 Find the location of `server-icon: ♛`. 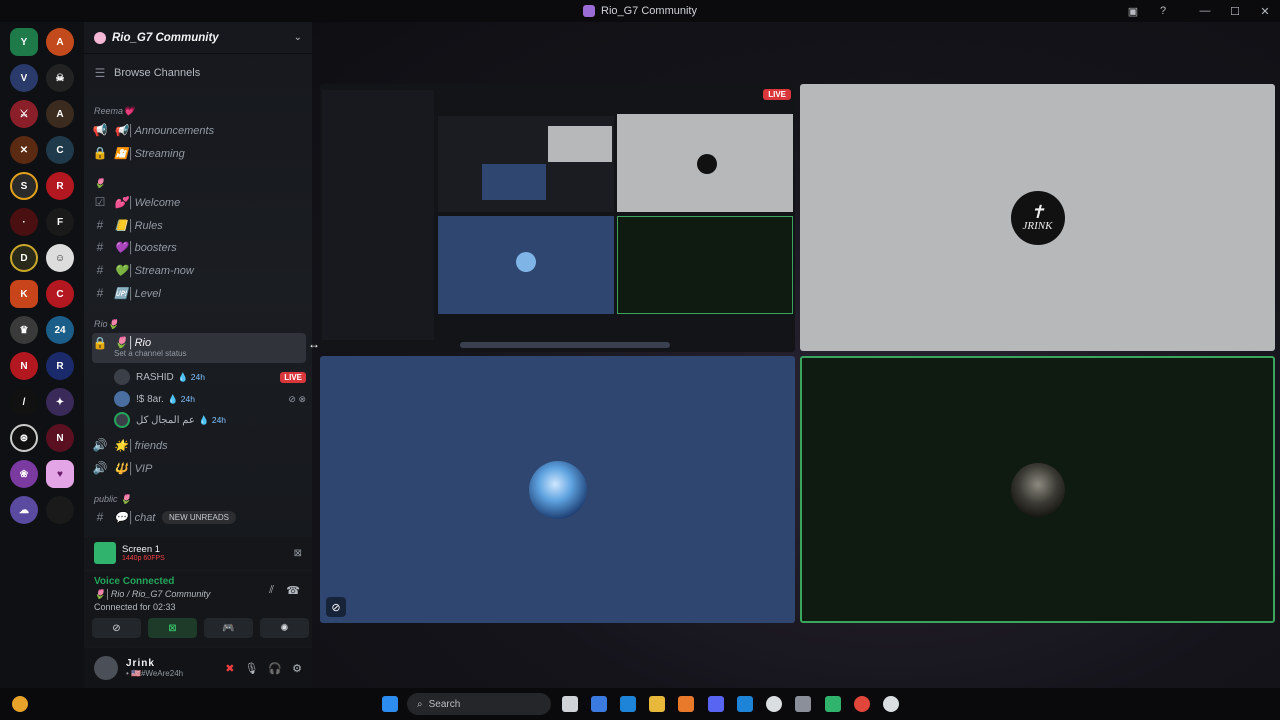

server-icon: ♛ is located at coordinates (24, 330).